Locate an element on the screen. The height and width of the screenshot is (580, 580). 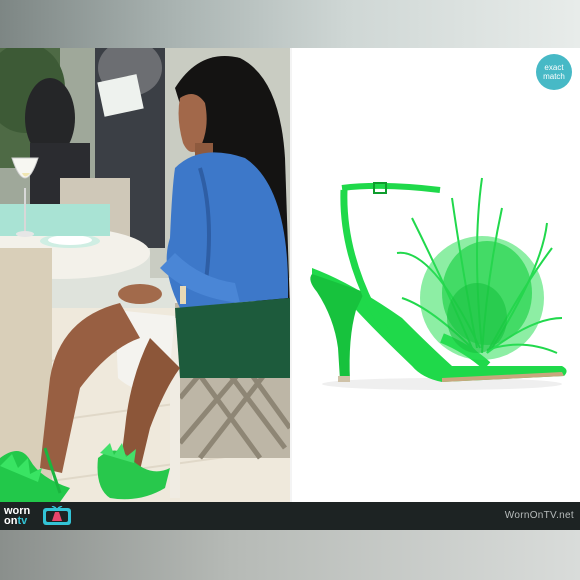
dress-tv-icon is located at coordinates (57, 516).